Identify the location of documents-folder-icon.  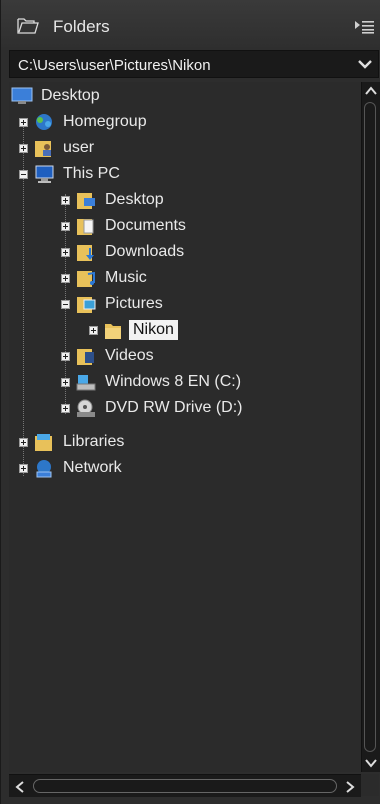
(85, 227).